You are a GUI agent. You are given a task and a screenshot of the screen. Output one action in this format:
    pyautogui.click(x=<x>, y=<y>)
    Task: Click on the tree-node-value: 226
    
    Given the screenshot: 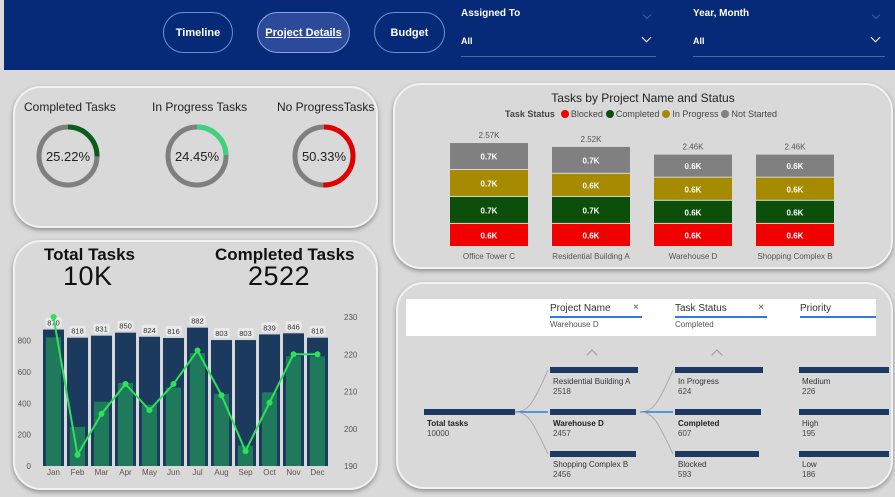 What is the action you would take?
    pyautogui.click(x=809, y=391)
    